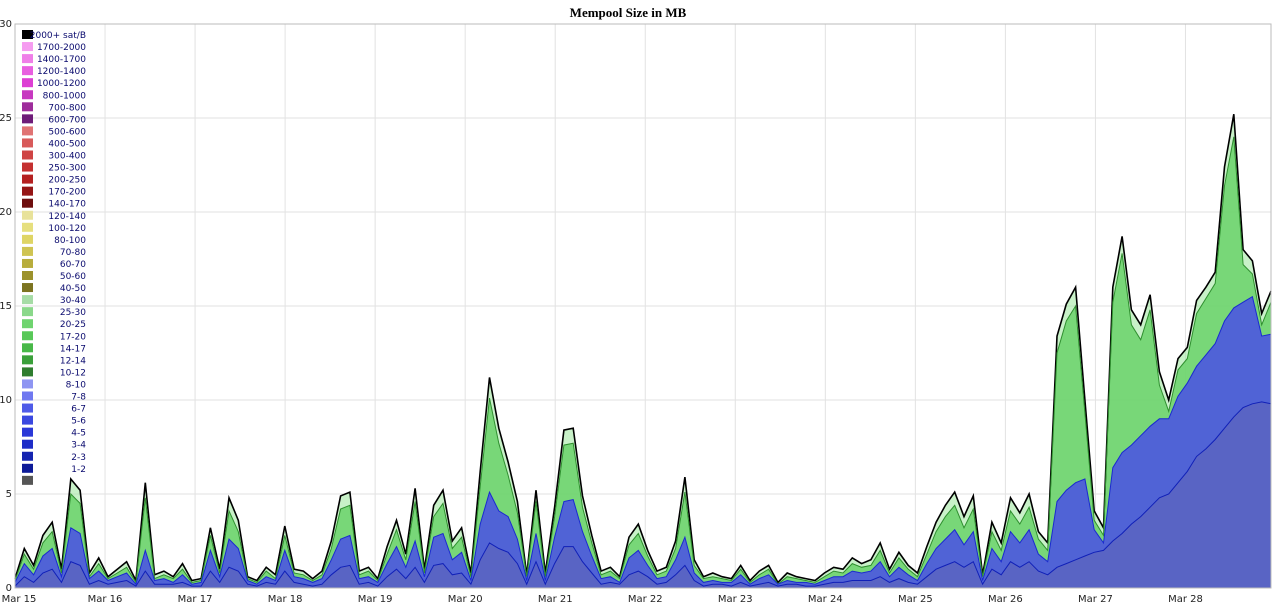 The width and height of the screenshot is (1280, 611). Describe the element at coordinates (67, 169) in the screenshot. I see `legend-label: 250-300` at that location.